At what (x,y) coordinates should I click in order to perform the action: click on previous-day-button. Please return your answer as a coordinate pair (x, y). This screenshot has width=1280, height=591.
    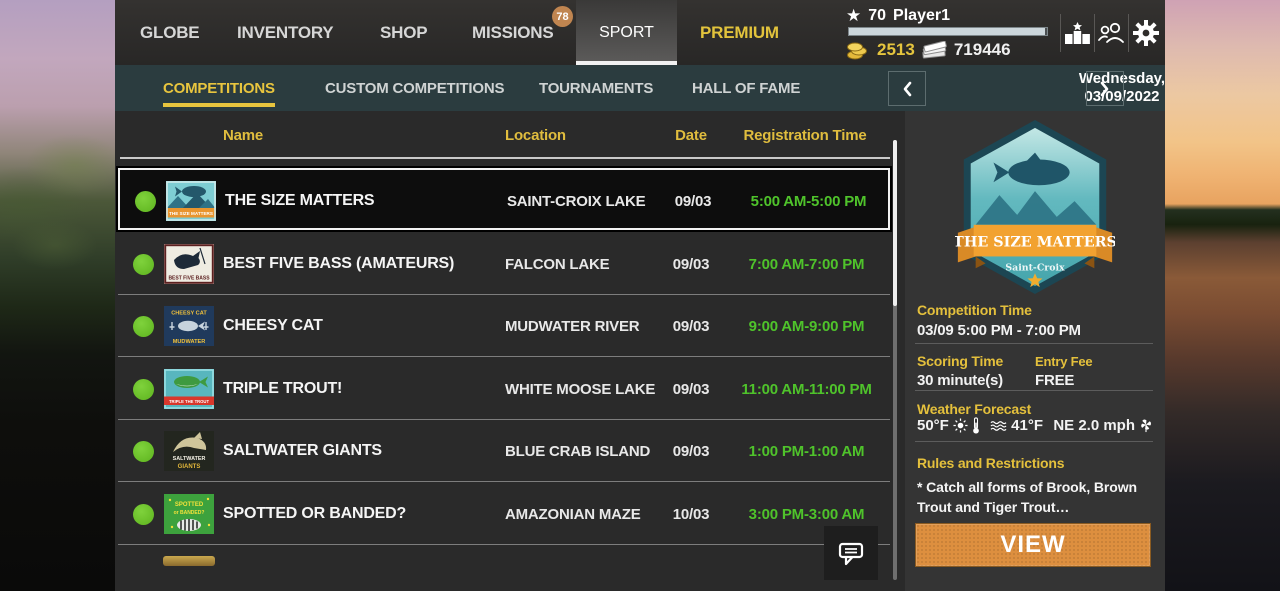
    Looking at the image, I should click on (907, 88).